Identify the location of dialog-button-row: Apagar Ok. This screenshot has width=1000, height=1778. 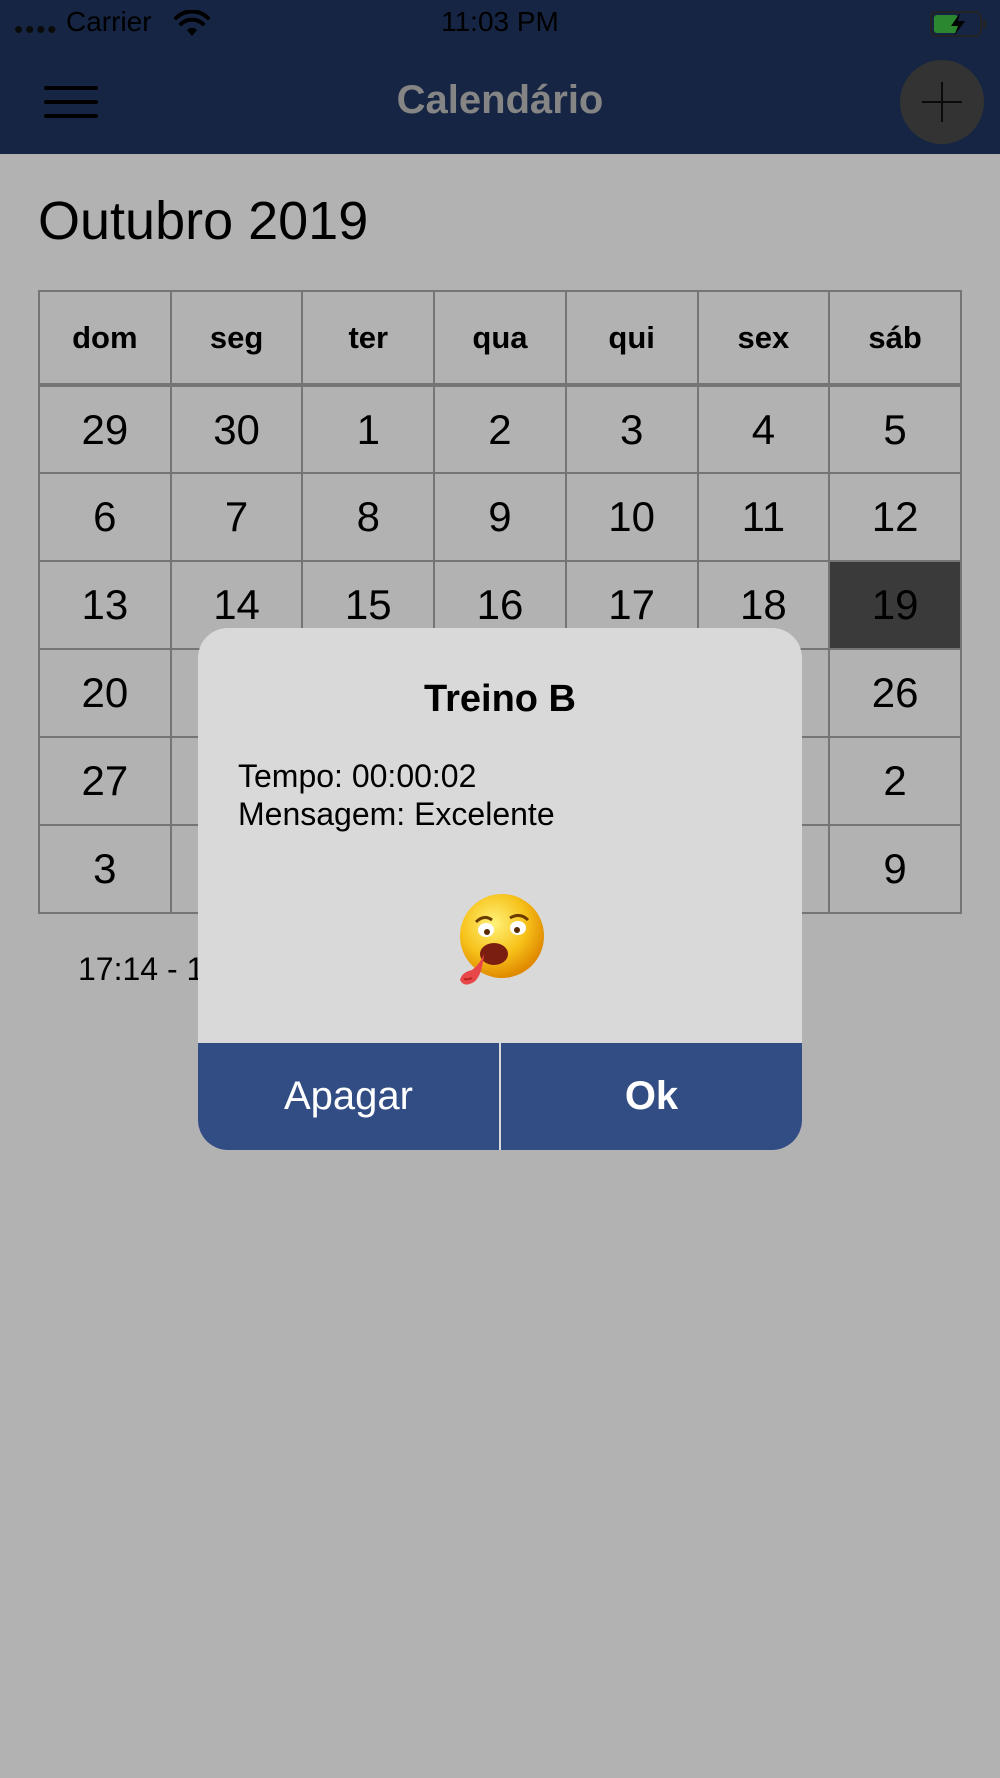
(500, 1096).